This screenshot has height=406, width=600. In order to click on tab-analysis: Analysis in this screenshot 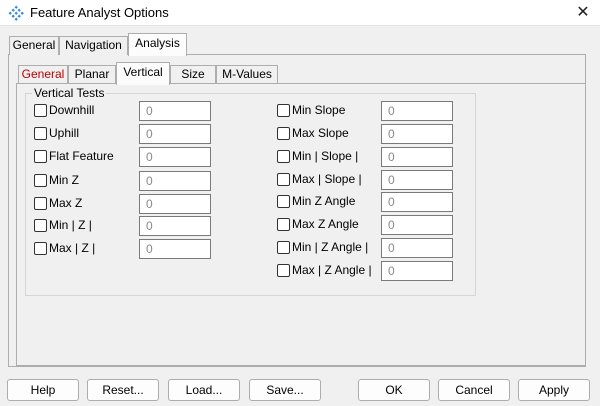, I will do `click(157, 44)`.